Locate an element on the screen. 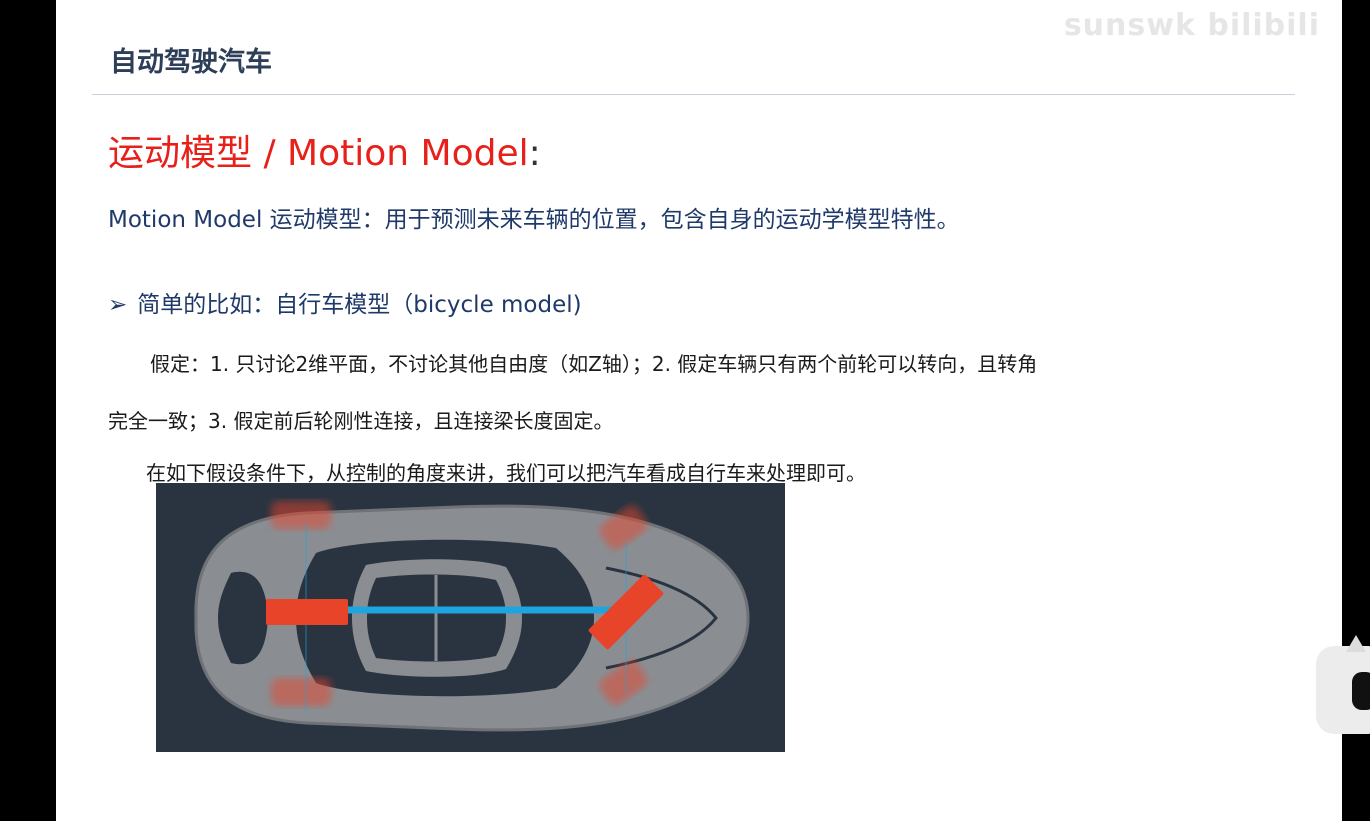 This screenshot has width=1370, height=821. header-divider is located at coordinates (693, 94).